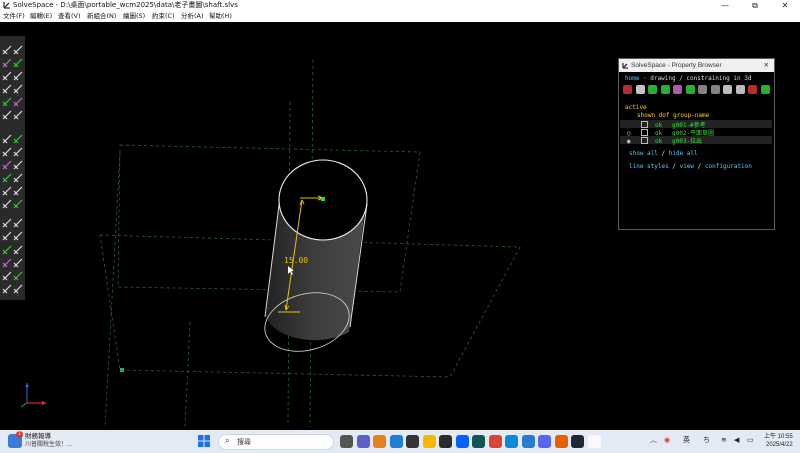 Image resolution: width=800 pixels, height=453 pixels. What do you see at coordinates (665, 89) in the screenshot?
I see `constraints-toggle-icon` at bounding box center [665, 89].